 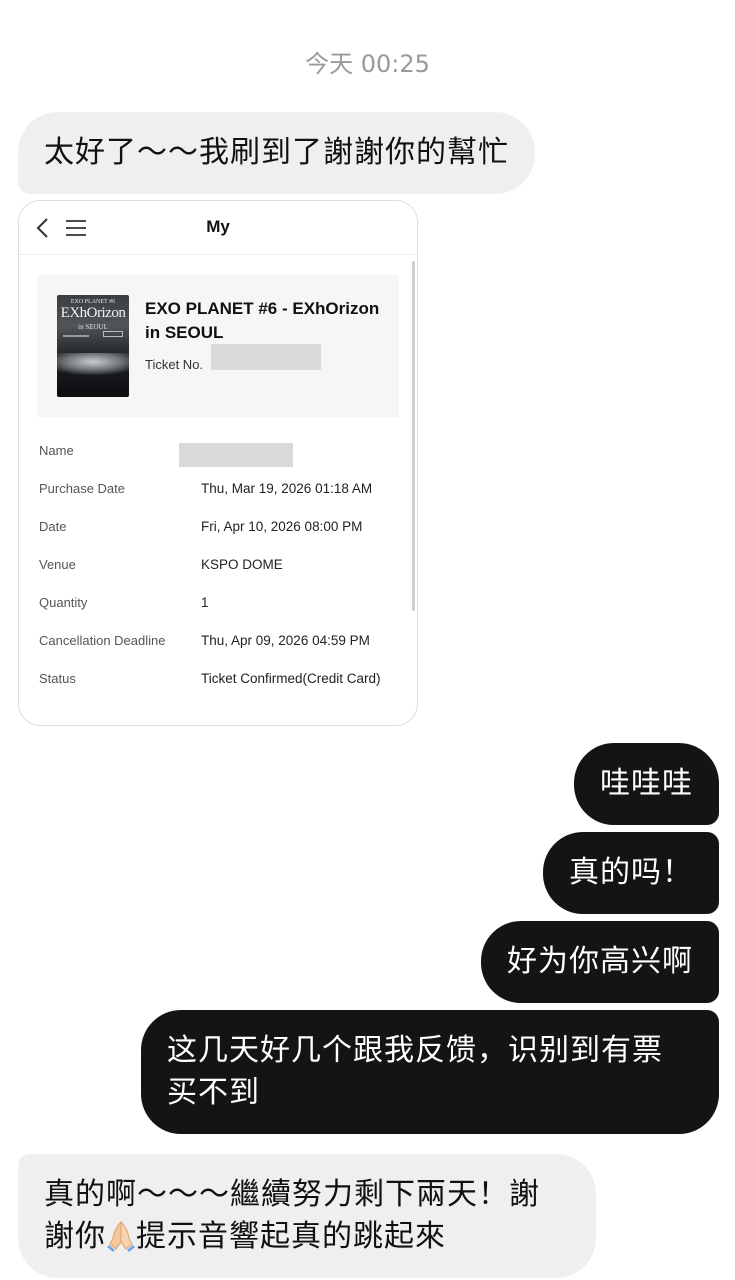 I want to click on folded-hands-emoji-icon, so click(x=121, y=1236).